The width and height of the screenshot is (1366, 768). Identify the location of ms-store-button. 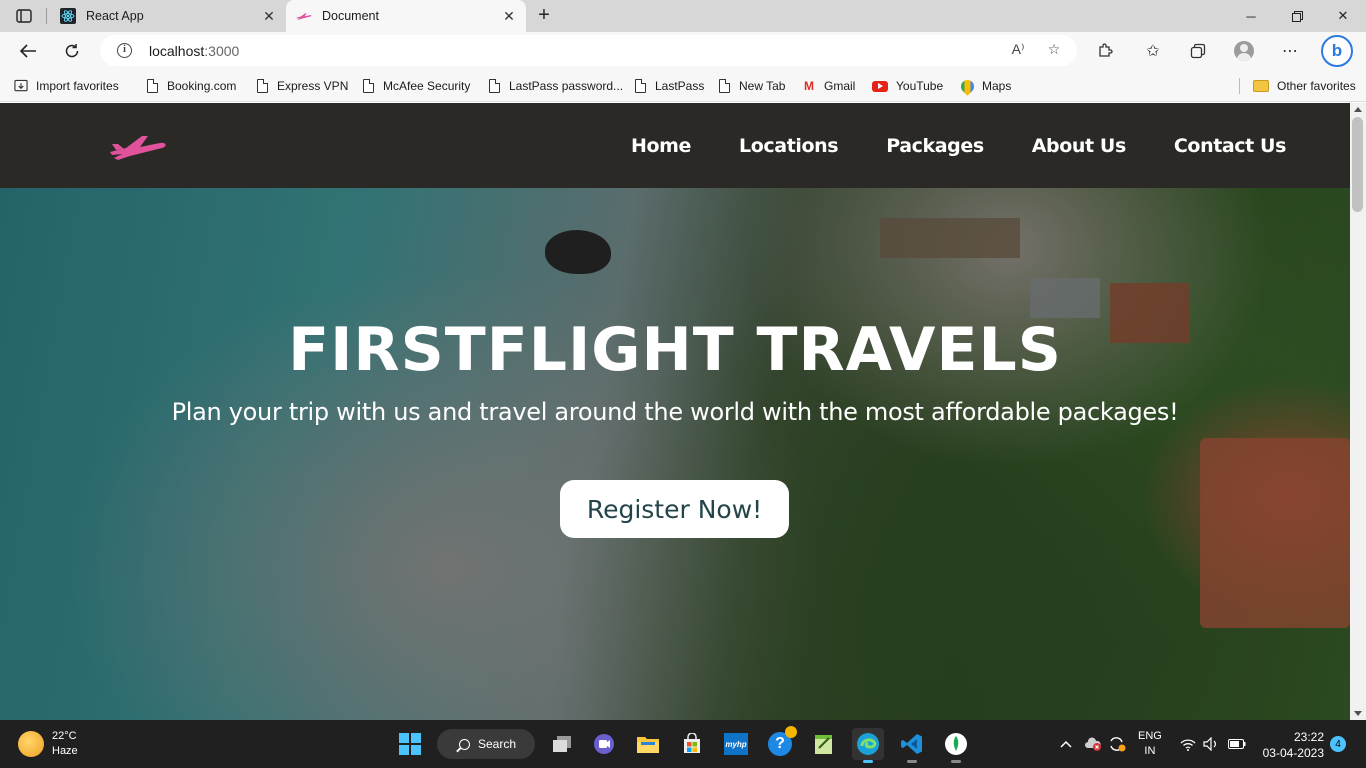
(692, 744).